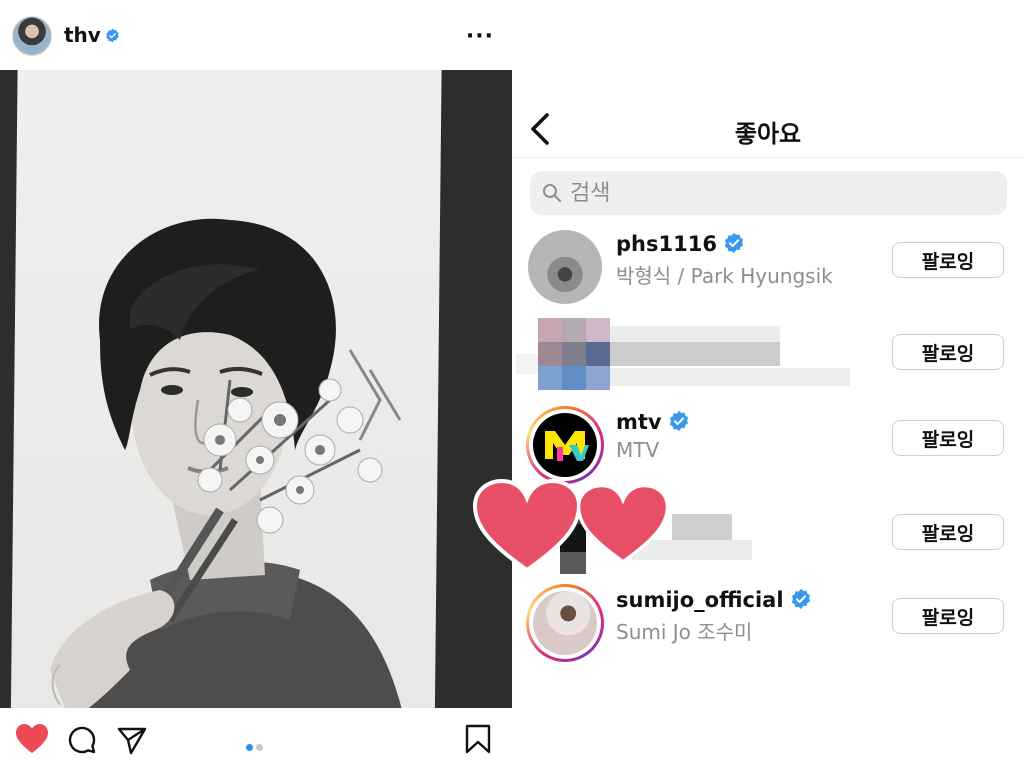  I want to click on list-item: sumijo_official Sumi Jo 조수미 팔로잉, so click(768, 621).